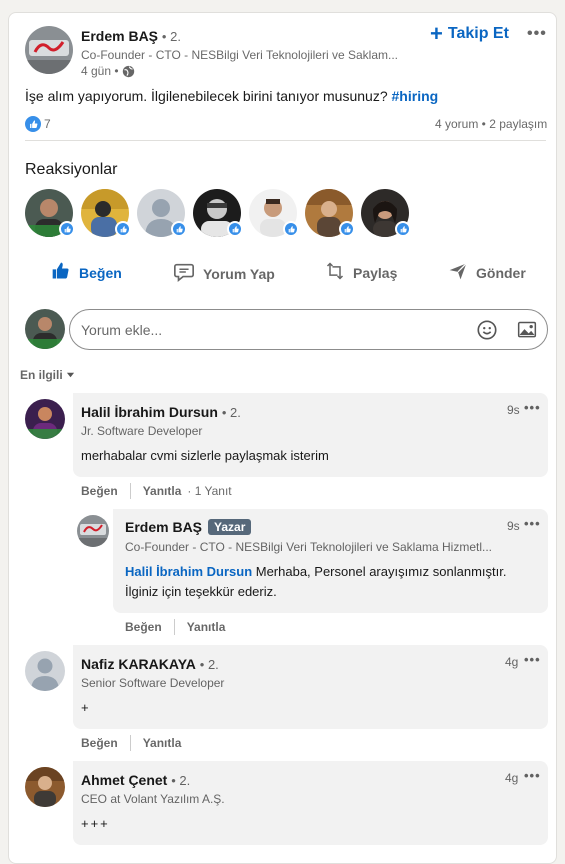 The height and width of the screenshot is (864, 565). Describe the element at coordinates (49, 50) in the screenshot. I see `author-avatar` at that location.